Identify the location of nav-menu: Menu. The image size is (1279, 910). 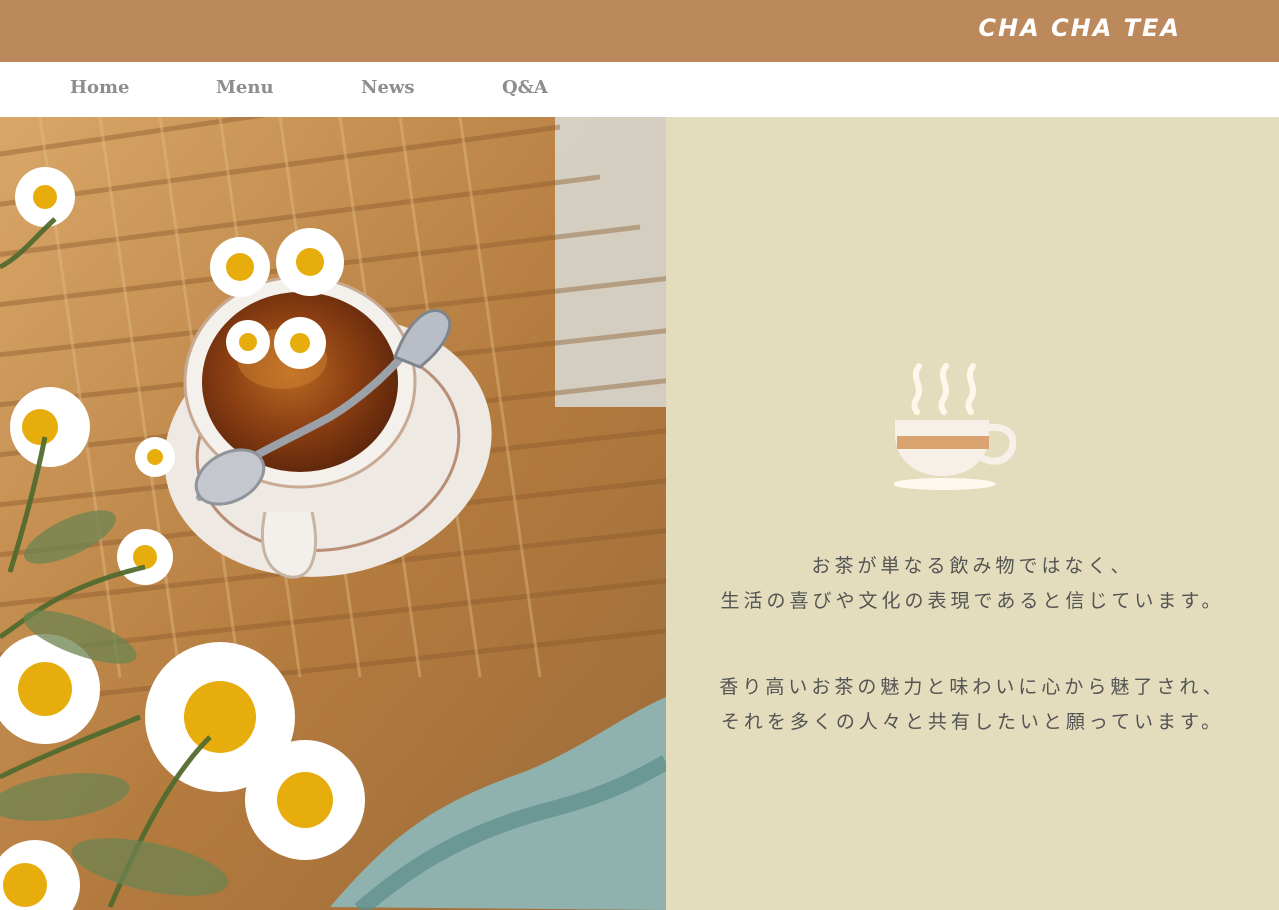
(245, 87).